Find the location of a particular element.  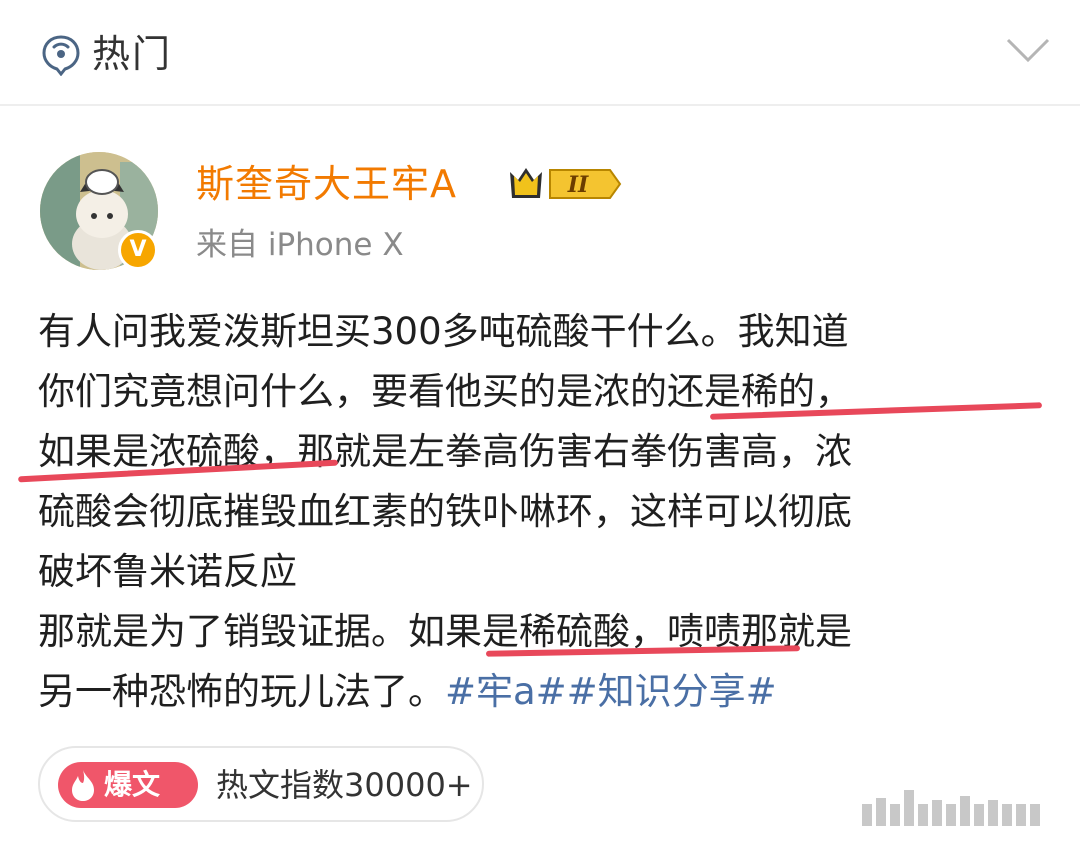

hot-topic-icon is located at coordinates (61, 55).